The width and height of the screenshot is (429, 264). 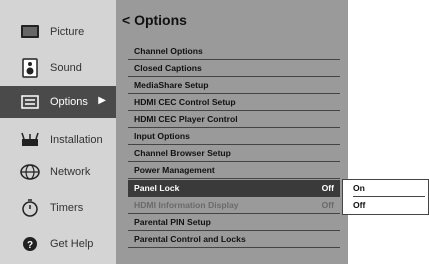 I want to click on sidebar-item-label: Network, so click(x=70, y=172).